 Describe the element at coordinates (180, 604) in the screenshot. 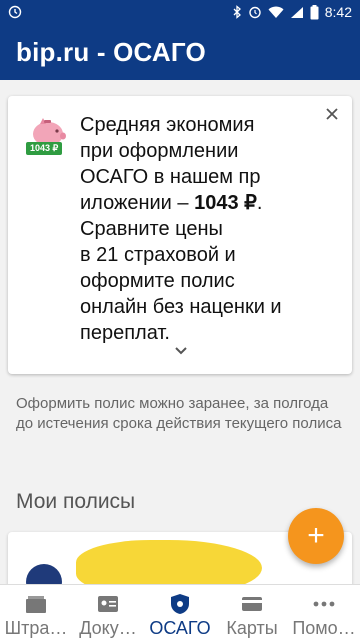

I see `shield-icon` at that location.